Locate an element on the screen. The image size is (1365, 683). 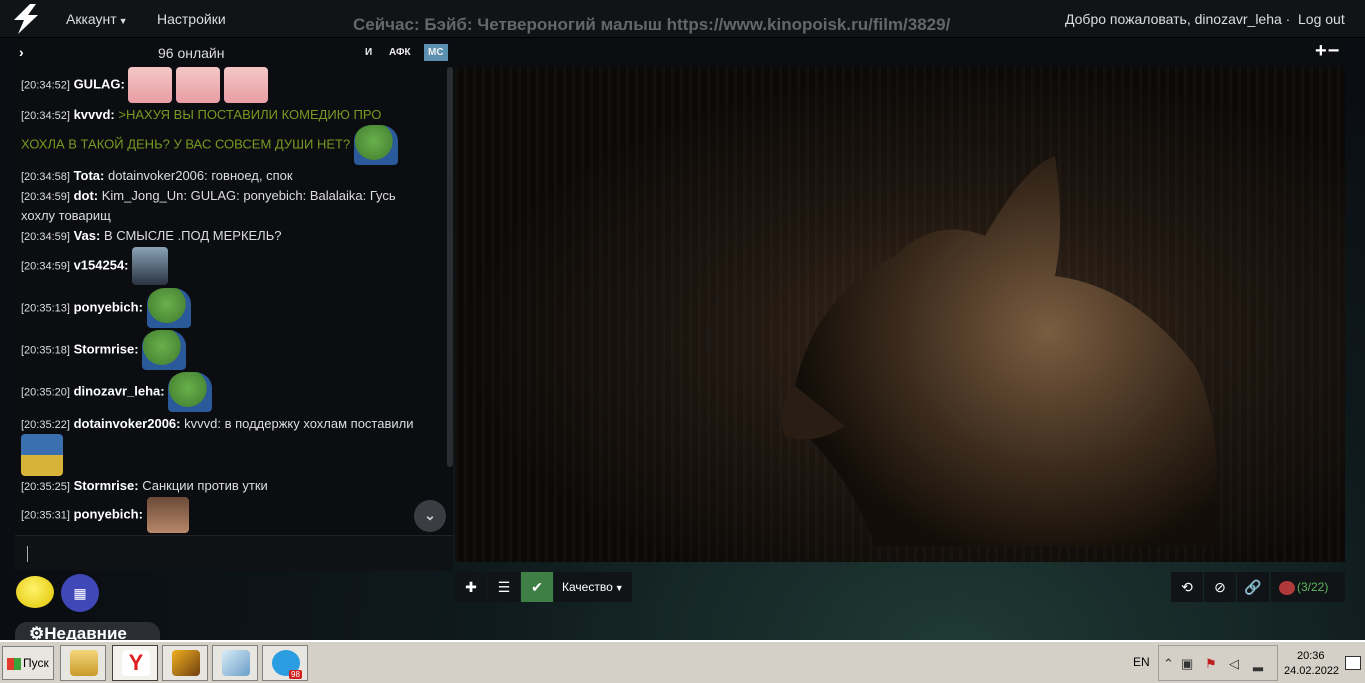
text-caret is located at coordinates (27, 554).